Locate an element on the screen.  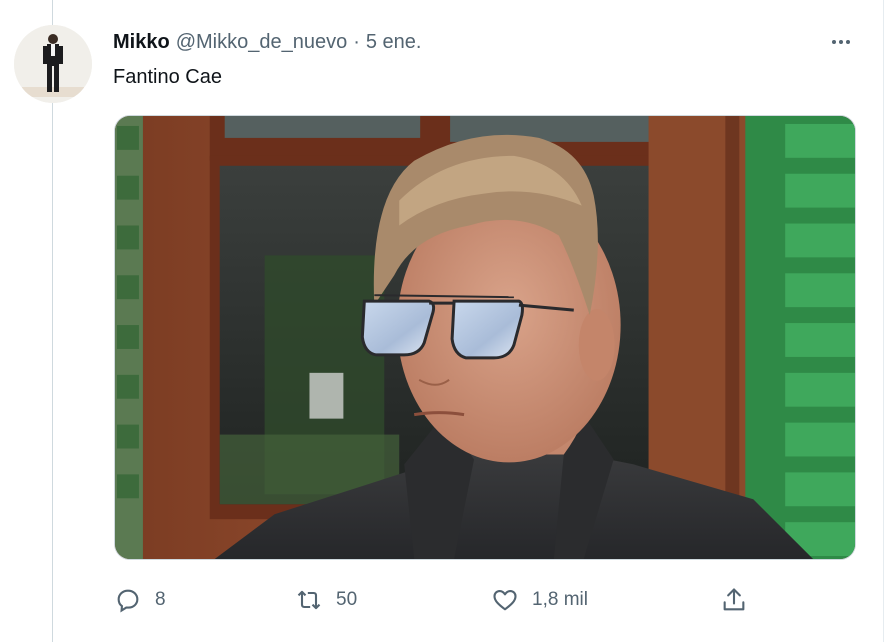
share-icon is located at coordinates (734, 600).